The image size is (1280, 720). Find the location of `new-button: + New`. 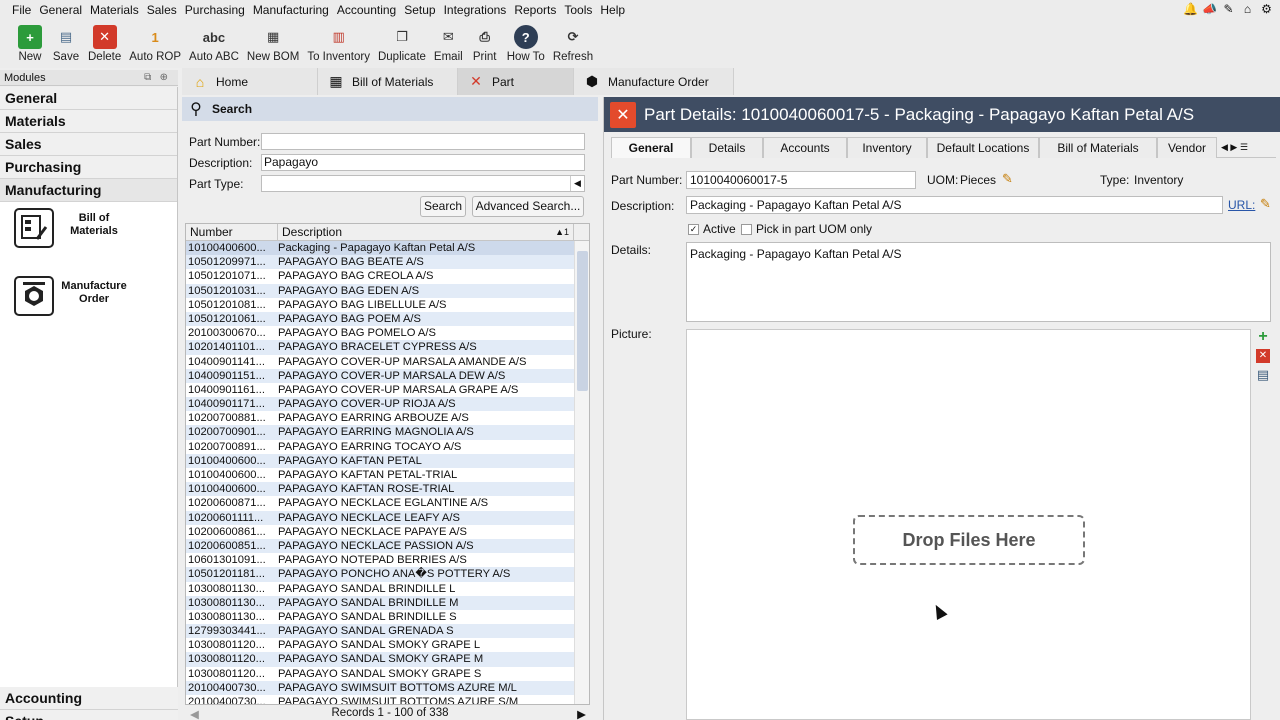

new-button: + New is located at coordinates (30, 44).